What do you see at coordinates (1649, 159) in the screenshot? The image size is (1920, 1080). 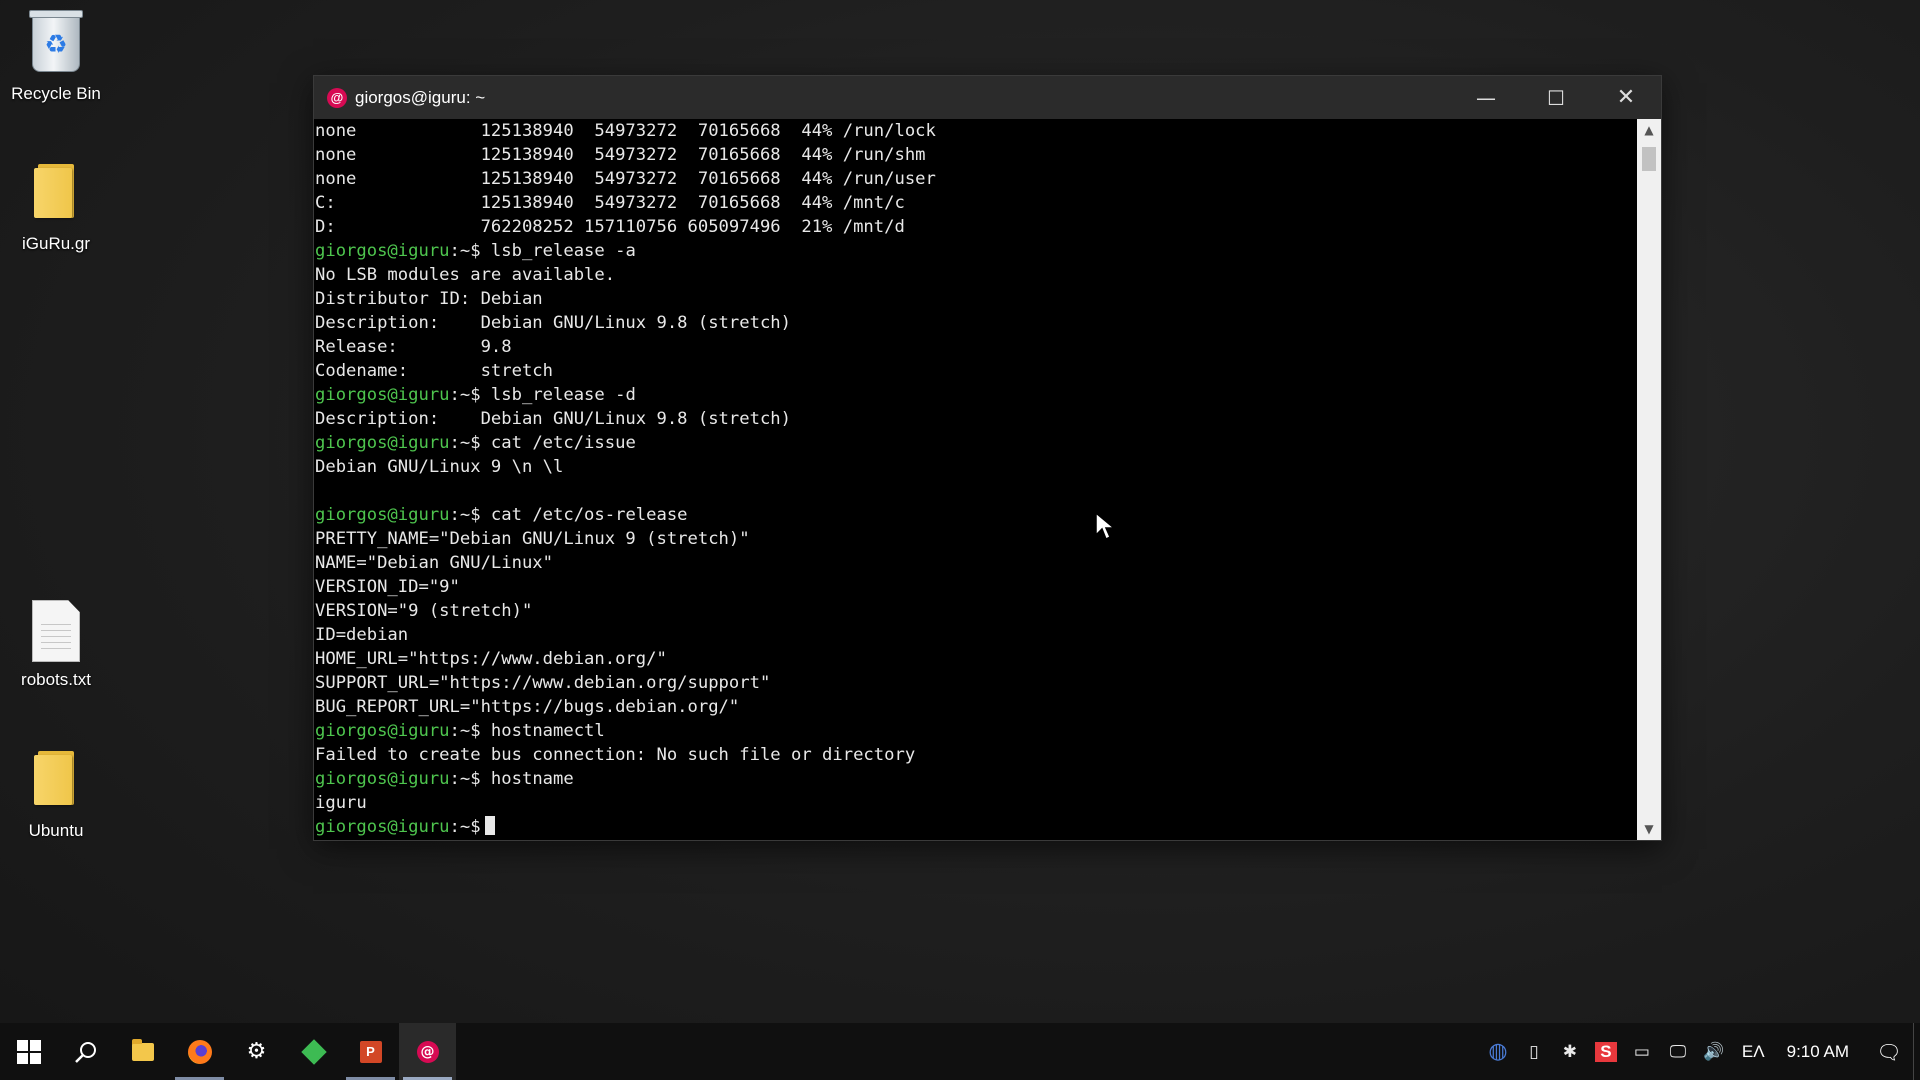 I see `scrollbar-thumb` at bounding box center [1649, 159].